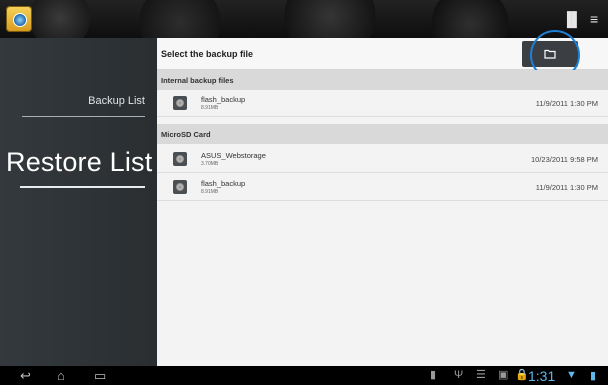  What do you see at coordinates (382, 80) in the screenshot?
I see `section-header-internal: Internal backup files` at bounding box center [382, 80].